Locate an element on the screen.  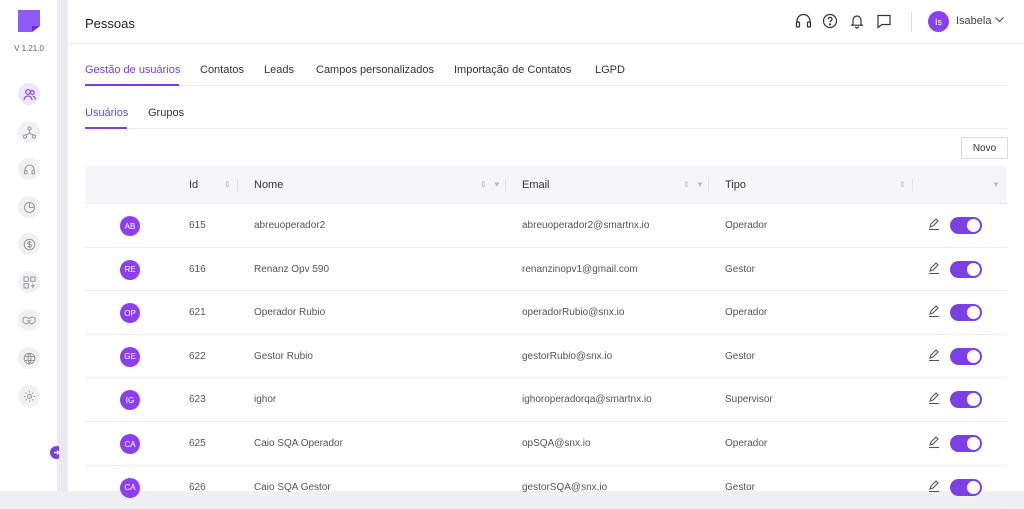
chevron-down-icon is located at coordinates (999, 19).